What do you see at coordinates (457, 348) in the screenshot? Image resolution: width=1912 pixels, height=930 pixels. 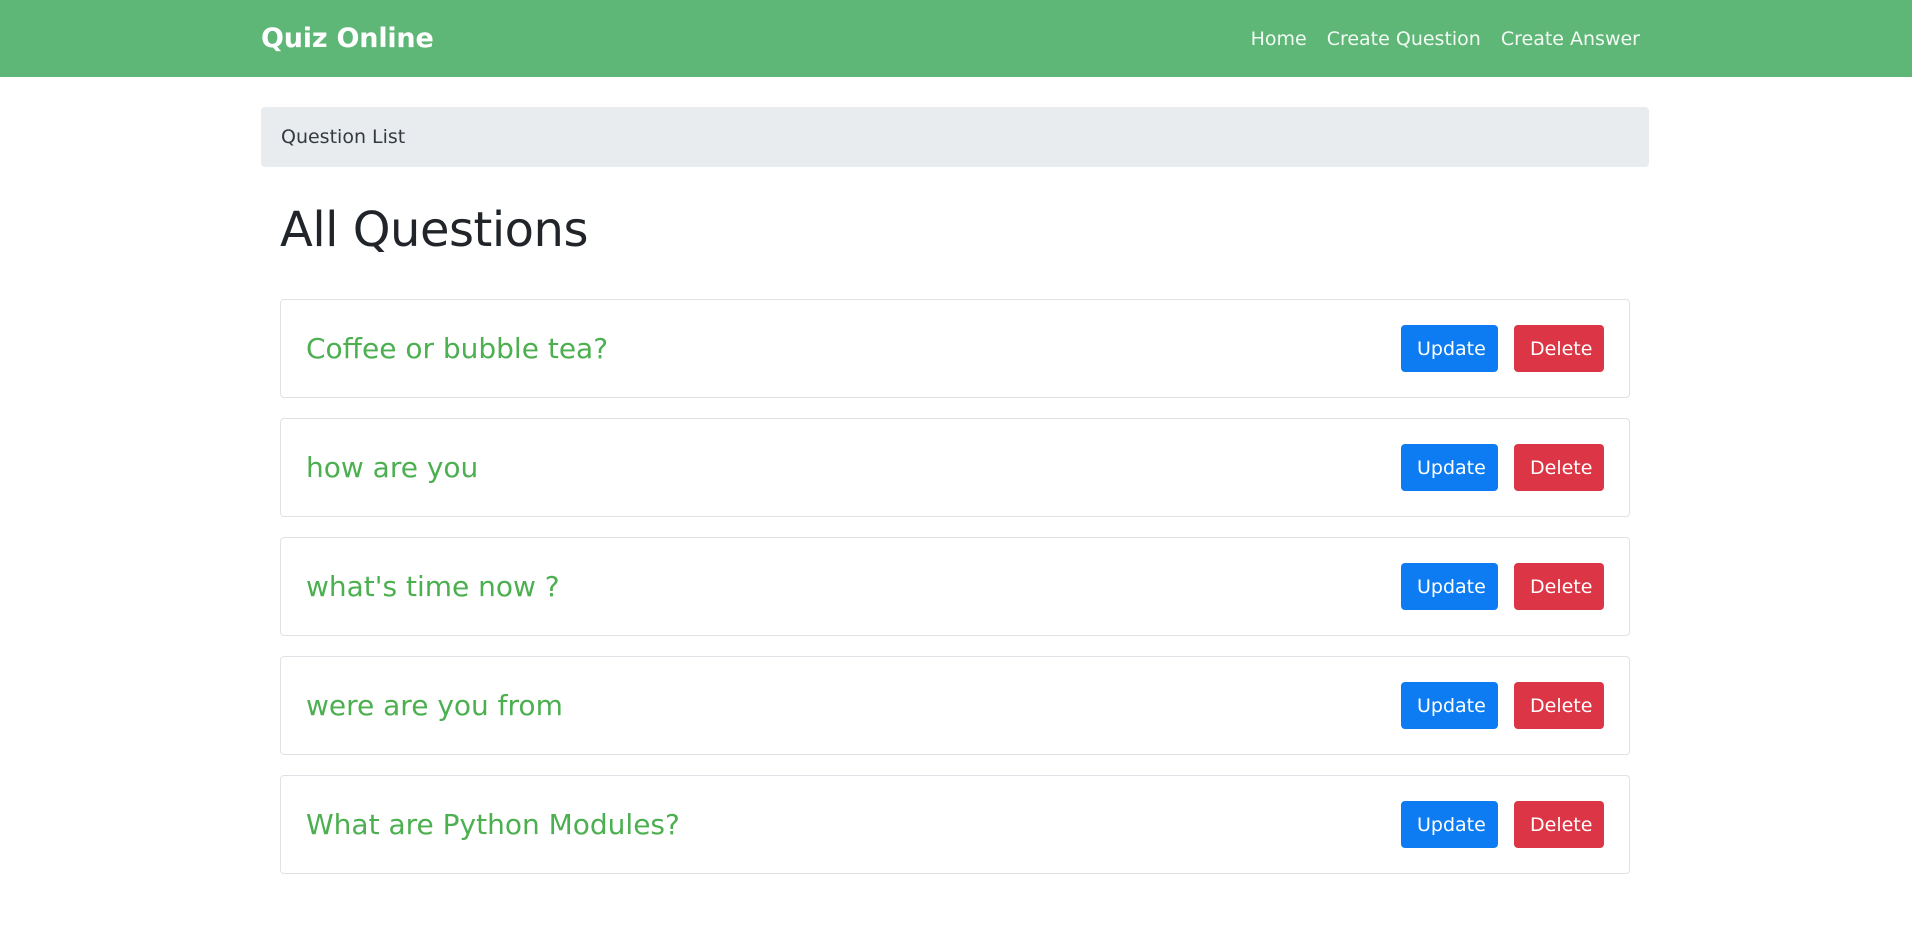 I see `question-text: Coffee or bubble tea?` at bounding box center [457, 348].